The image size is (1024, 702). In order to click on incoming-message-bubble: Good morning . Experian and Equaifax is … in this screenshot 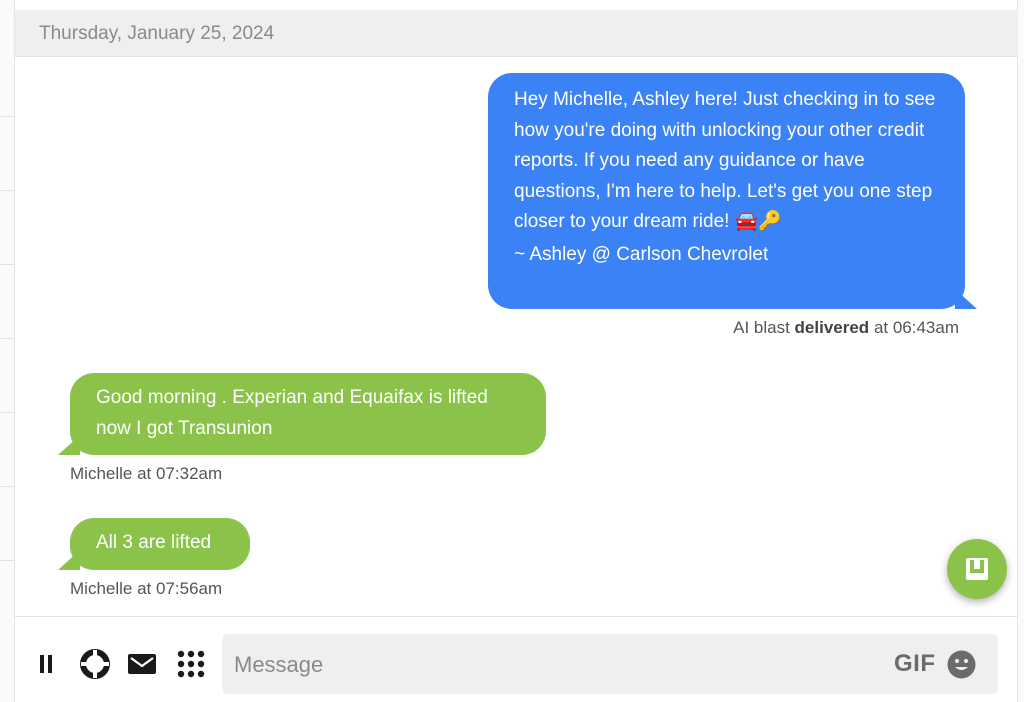, I will do `click(302, 414)`.